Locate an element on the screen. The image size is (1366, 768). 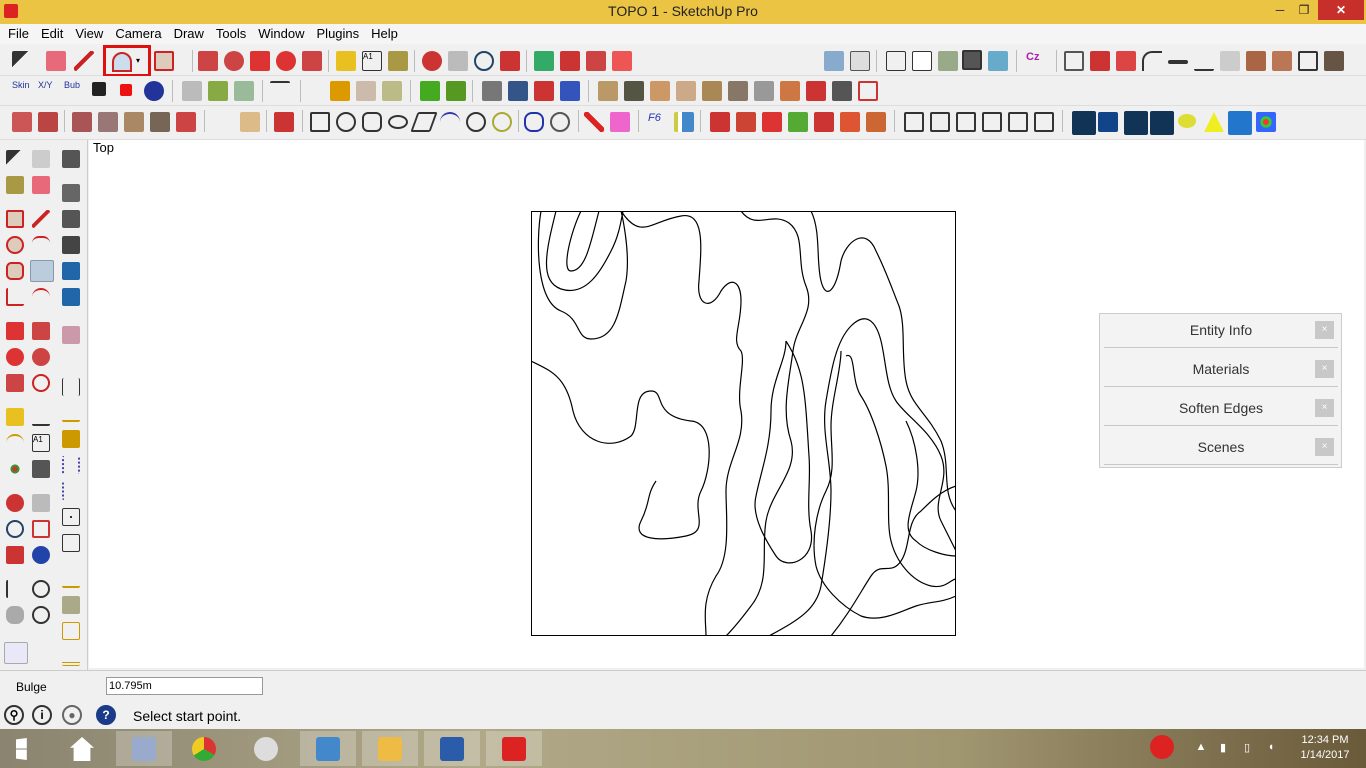
sidebar-tool-9-icon is located at coordinates (71, 413).